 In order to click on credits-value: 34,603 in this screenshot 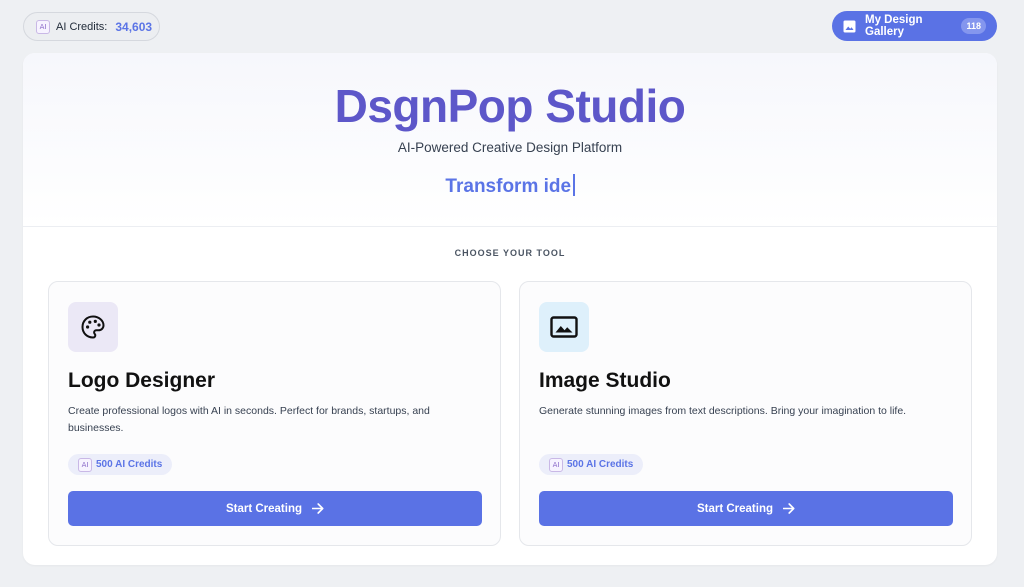, I will do `click(134, 26)`.